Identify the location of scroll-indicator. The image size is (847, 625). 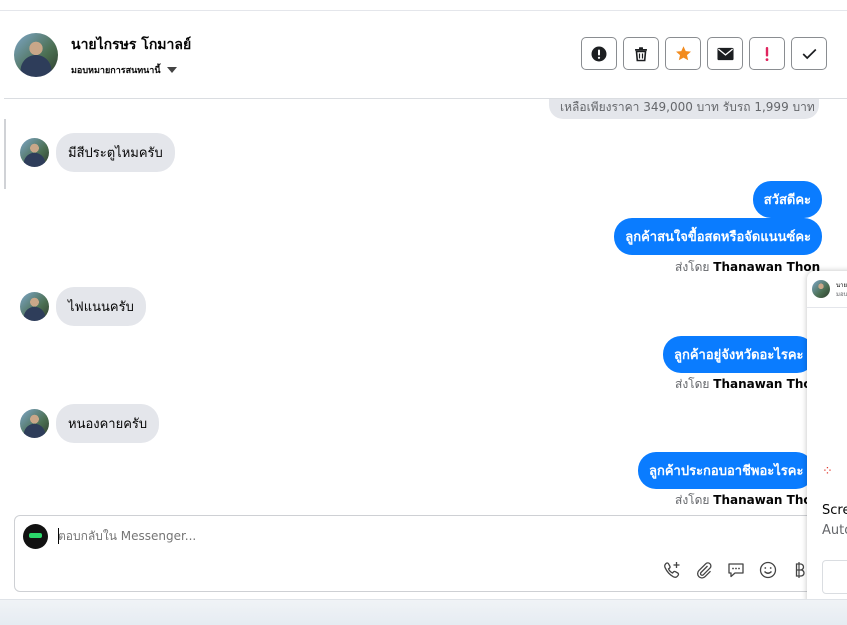
(5, 154).